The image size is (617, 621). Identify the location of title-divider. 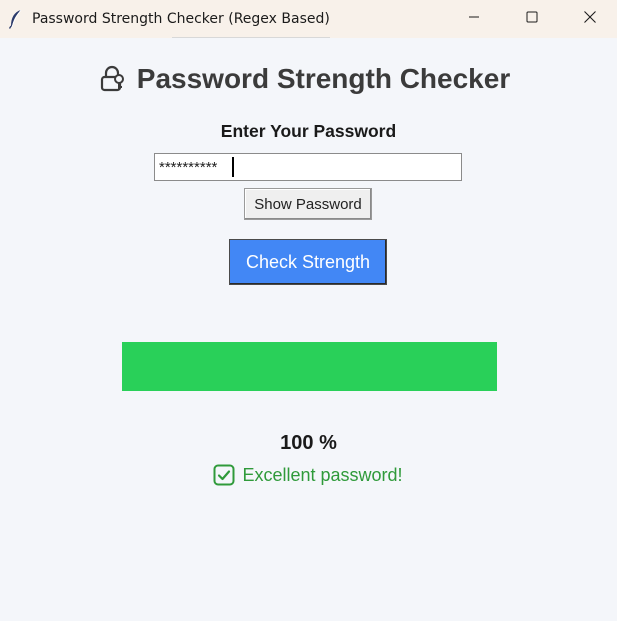
(251, 37).